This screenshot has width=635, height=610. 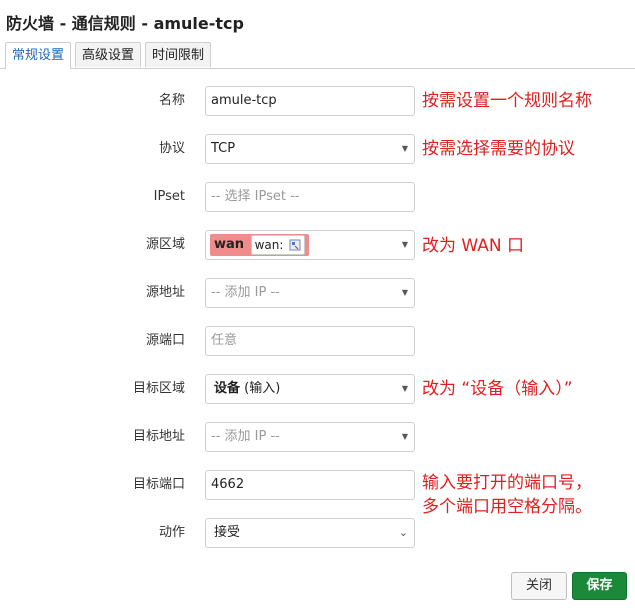 What do you see at coordinates (108, 54) in the screenshot?
I see `tab-advanced: 高级设置` at bounding box center [108, 54].